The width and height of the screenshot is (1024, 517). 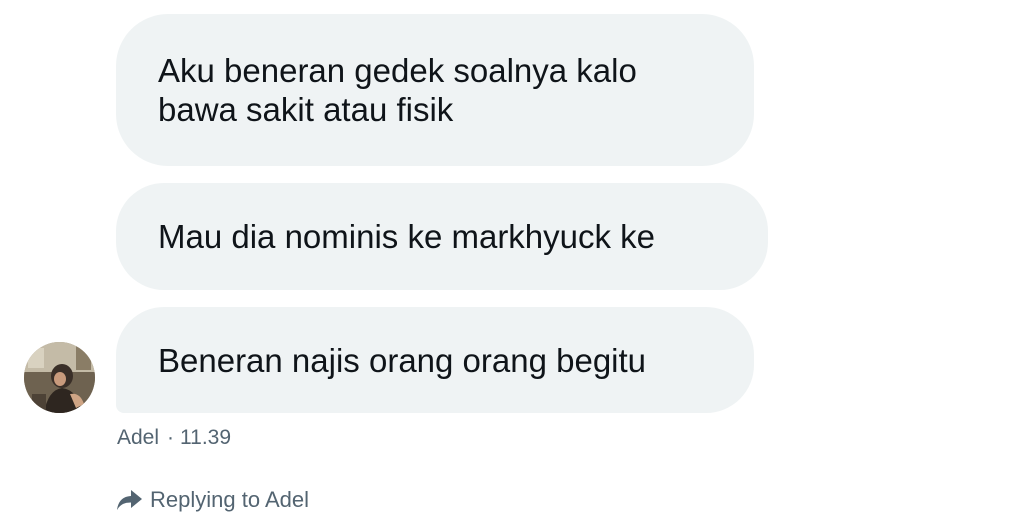 What do you see at coordinates (407, 236) in the screenshot?
I see `message-text: Mau dia nominis ke markhyuck ke` at bounding box center [407, 236].